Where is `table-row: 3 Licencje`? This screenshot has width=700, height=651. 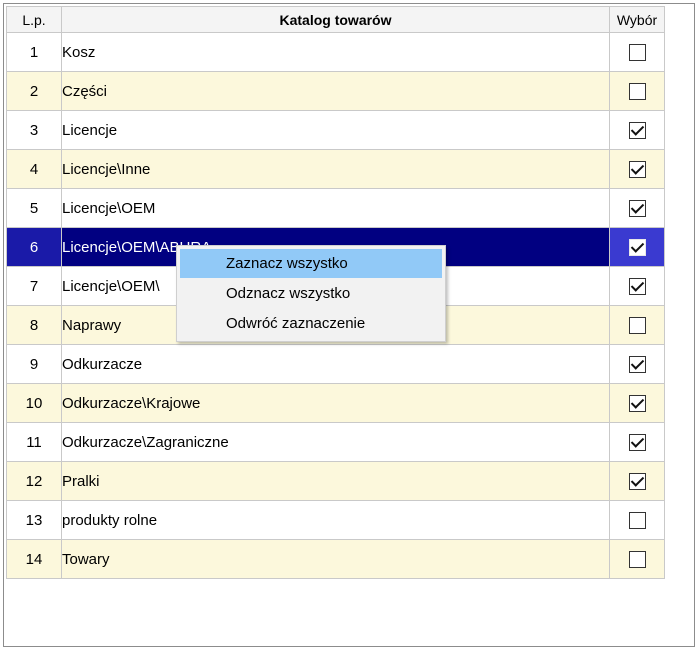
table-row: 3 Licencje is located at coordinates (335, 130).